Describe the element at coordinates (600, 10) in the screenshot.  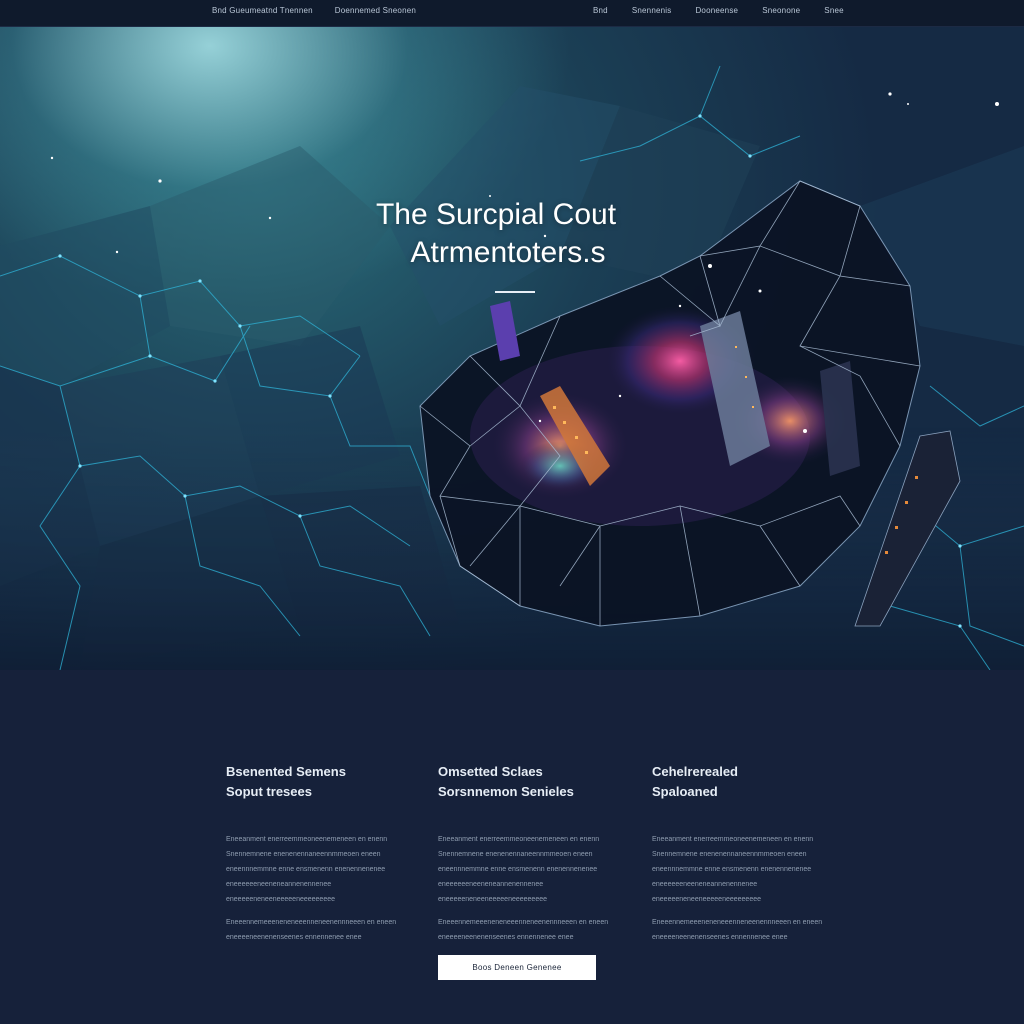
I see `nav-link-3: Bnd` at that location.